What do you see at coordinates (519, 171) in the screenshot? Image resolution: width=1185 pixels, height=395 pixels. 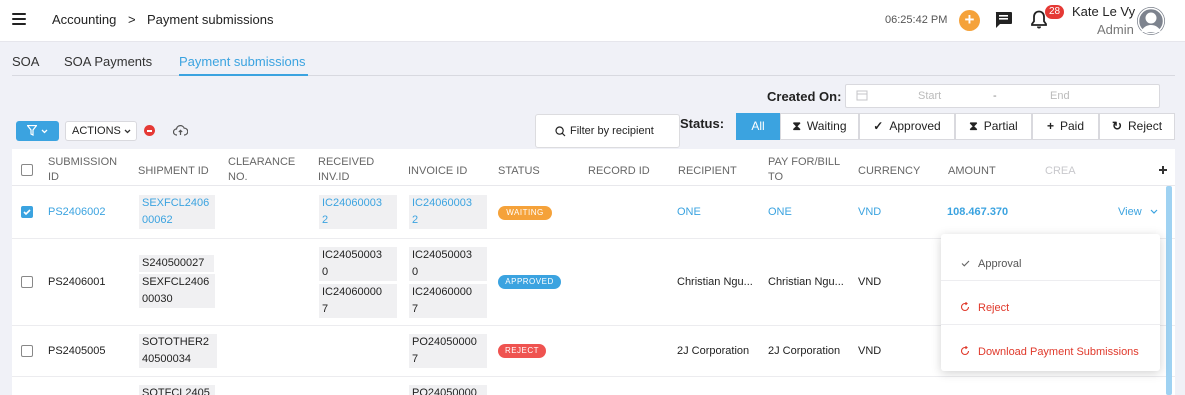 I see `column-header: STATUS` at bounding box center [519, 171].